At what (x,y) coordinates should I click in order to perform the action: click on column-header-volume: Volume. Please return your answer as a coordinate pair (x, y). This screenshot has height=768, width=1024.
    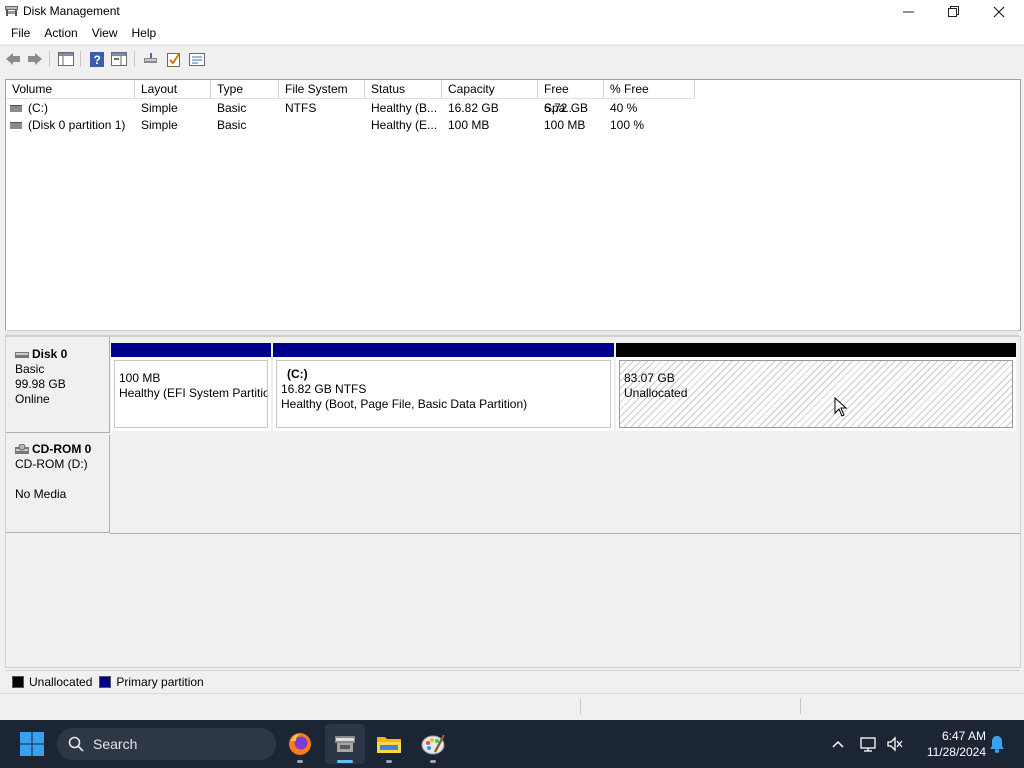
    Looking at the image, I should click on (70, 89).